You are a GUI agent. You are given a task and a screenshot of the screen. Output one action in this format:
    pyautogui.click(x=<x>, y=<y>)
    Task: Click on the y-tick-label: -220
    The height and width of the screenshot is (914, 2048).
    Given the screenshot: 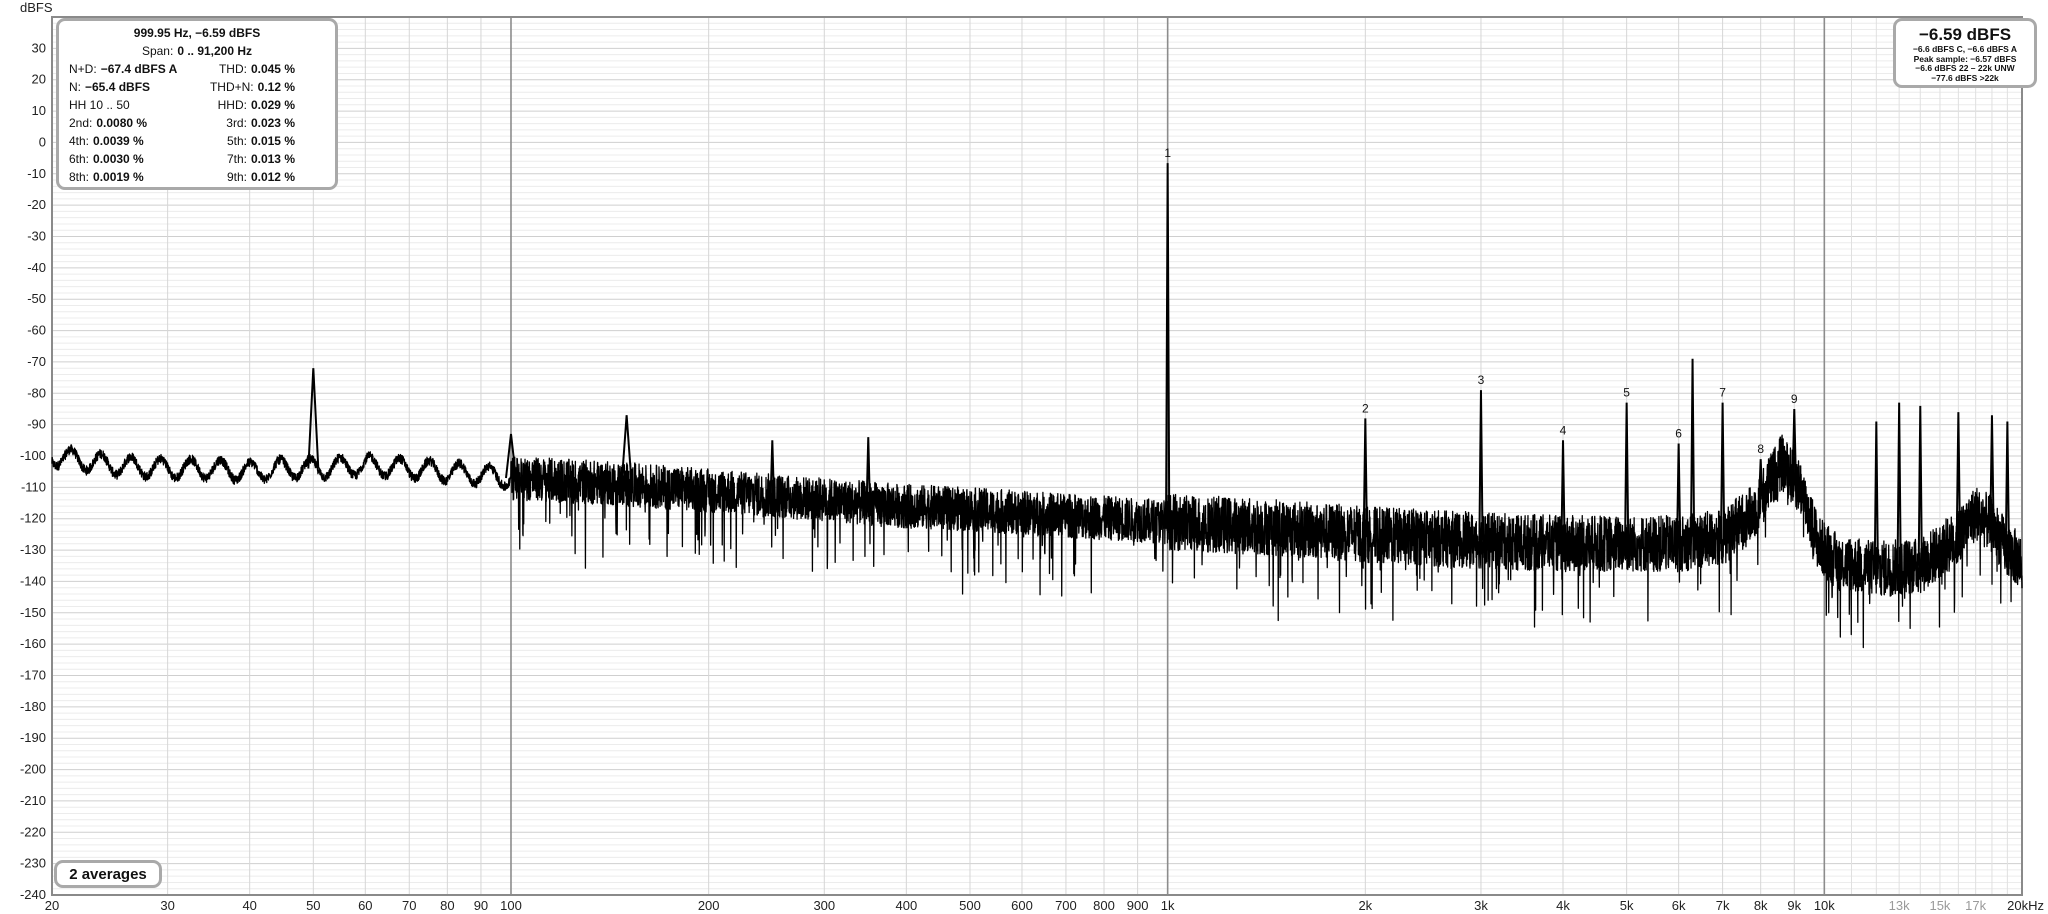 What is the action you would take?
    pyautogui.click(x=33, y=831)
    